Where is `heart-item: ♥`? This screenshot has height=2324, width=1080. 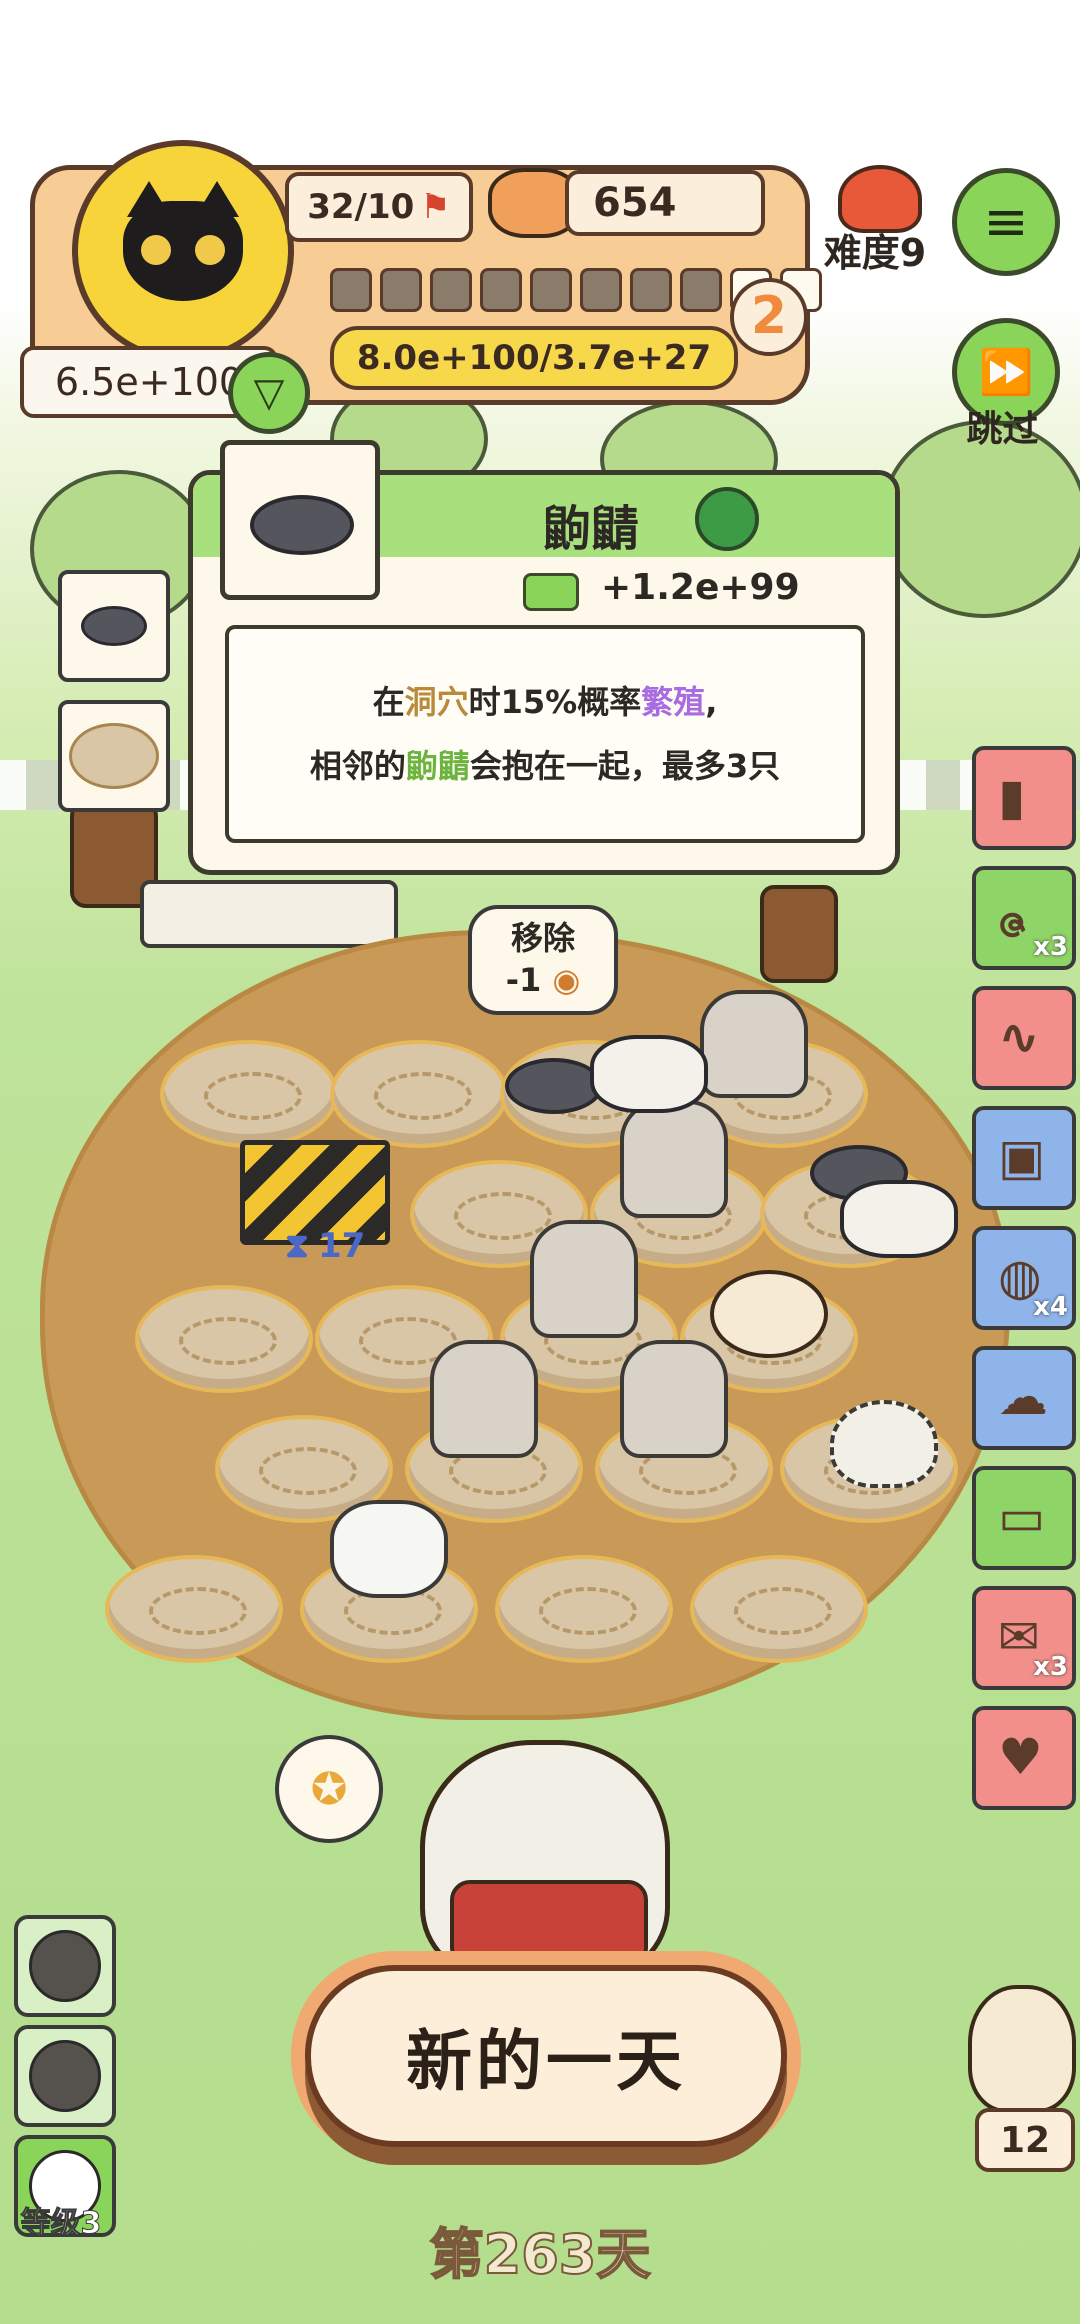
heart-item: ♥ is located at coordinates (1024, 1758).